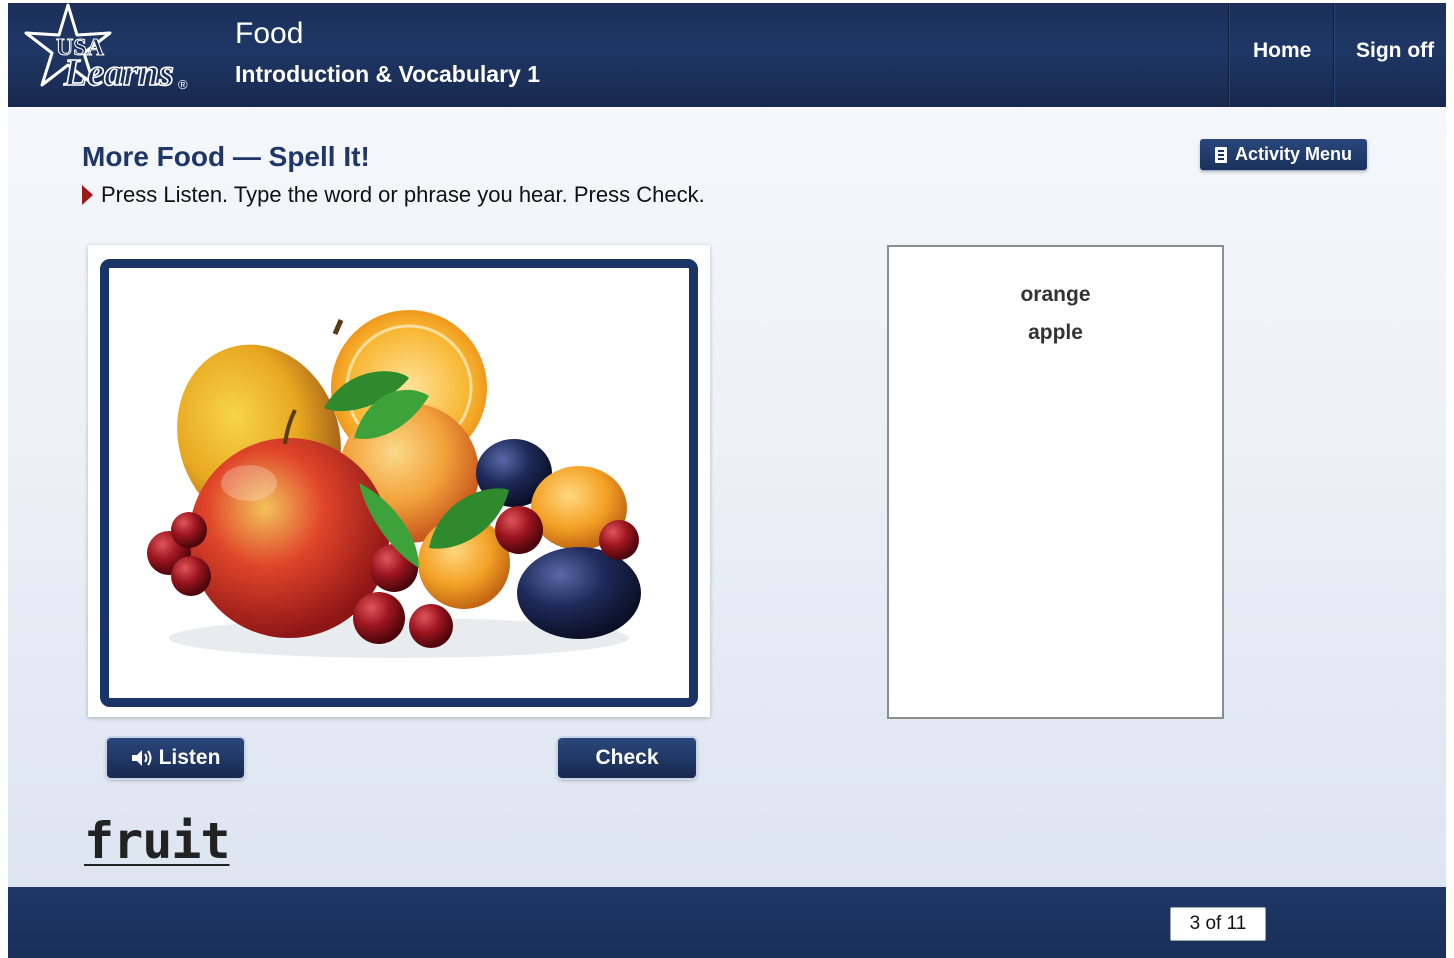 The height and width of the screenshot is (958, 1454). I want to click on activity-title: More Food — Spell It!, so click(226, 156).